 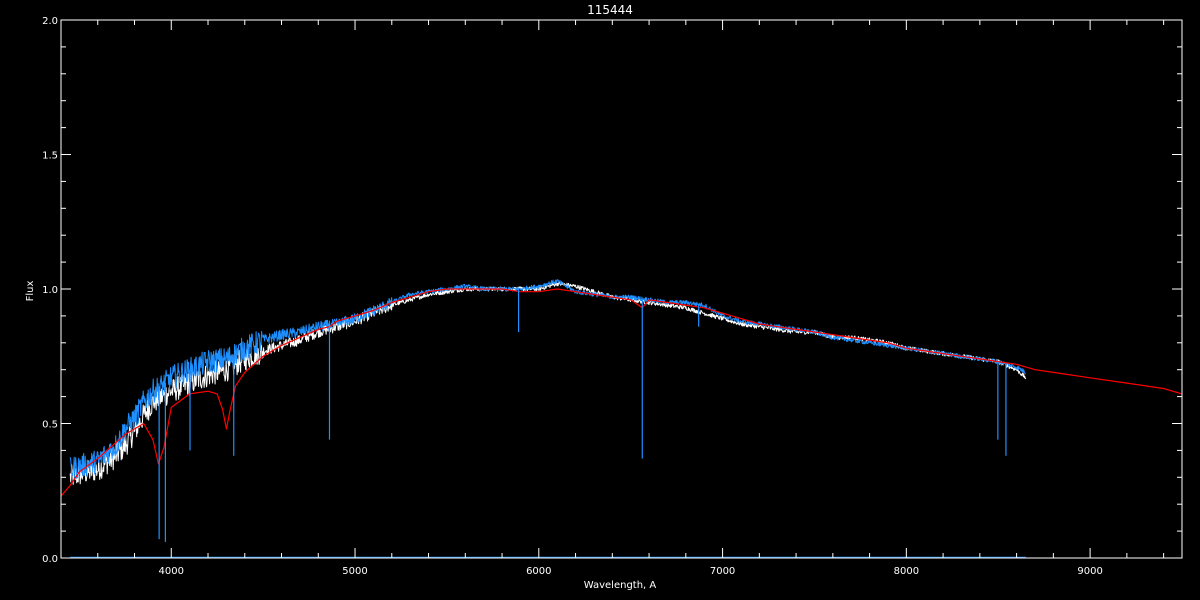 What do you see at coordinates (50, 21) in the screenshot?
I see `y-tick-label: 2.0` at bounding box center [50, 21].